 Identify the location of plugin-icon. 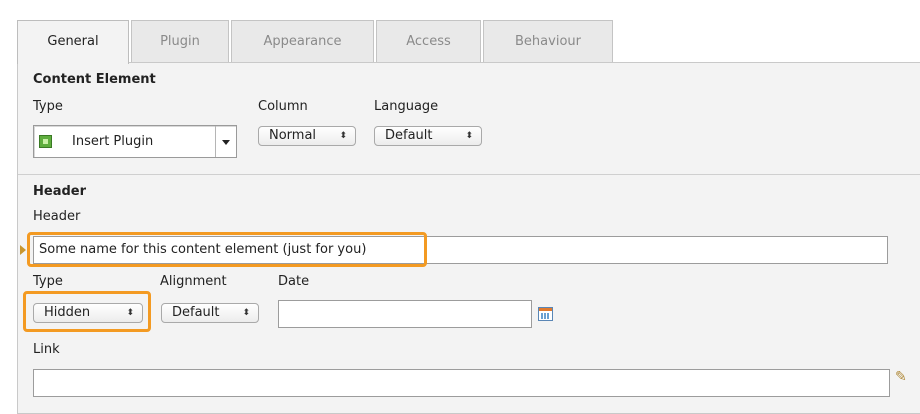
(45, 141).